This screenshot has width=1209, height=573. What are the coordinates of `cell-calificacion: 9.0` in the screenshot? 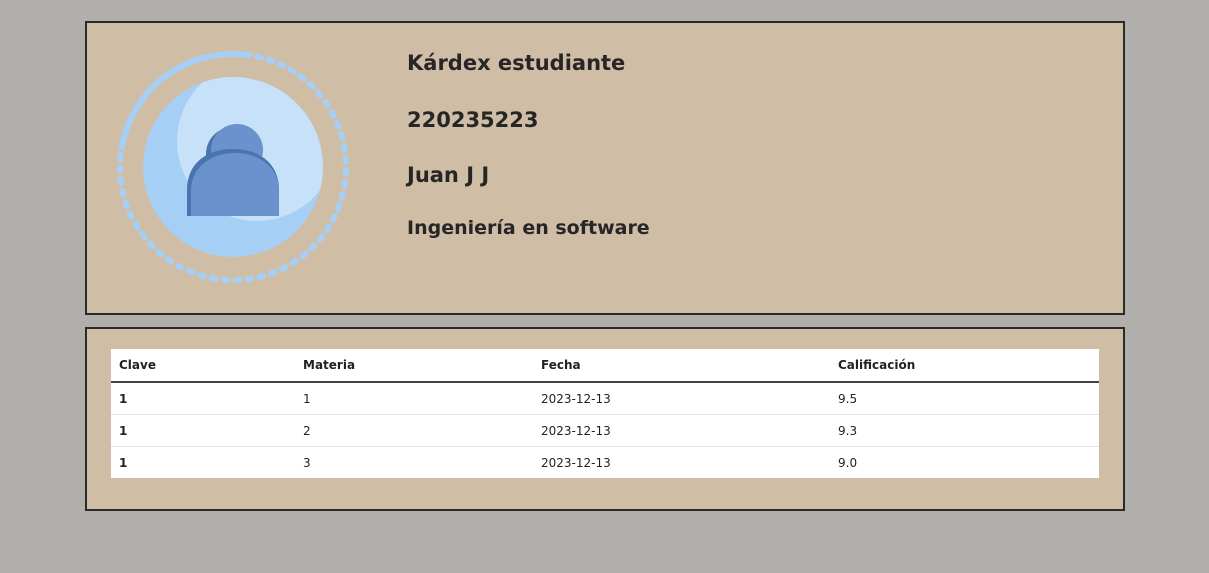 It's located at (848, 462).